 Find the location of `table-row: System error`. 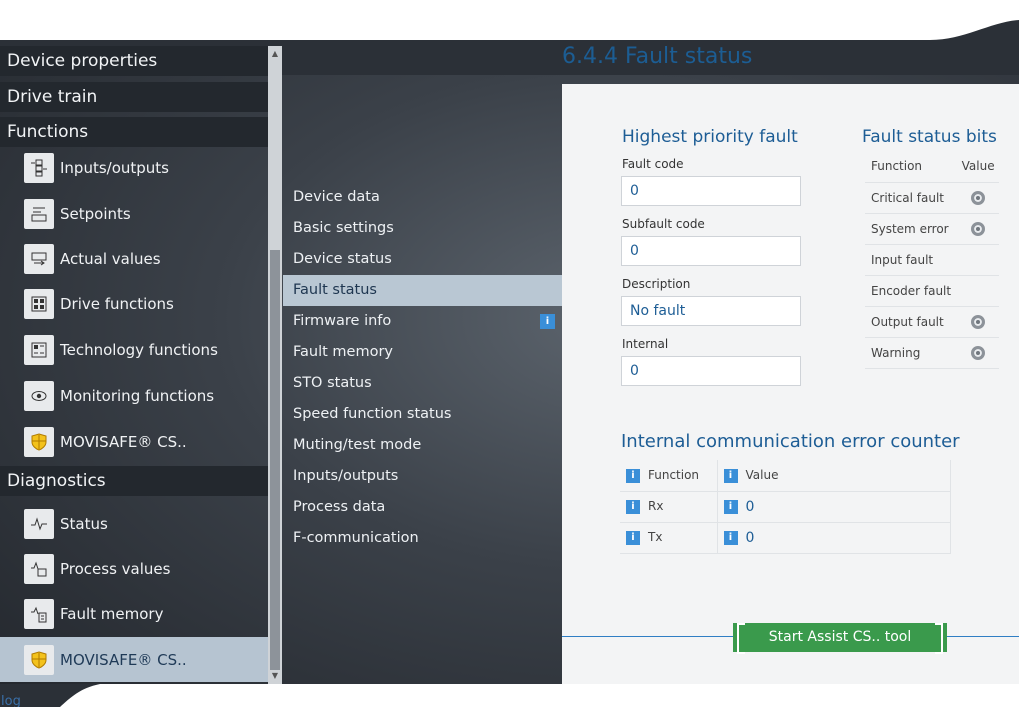

table-row: System error is located at coordinates (932, 229).